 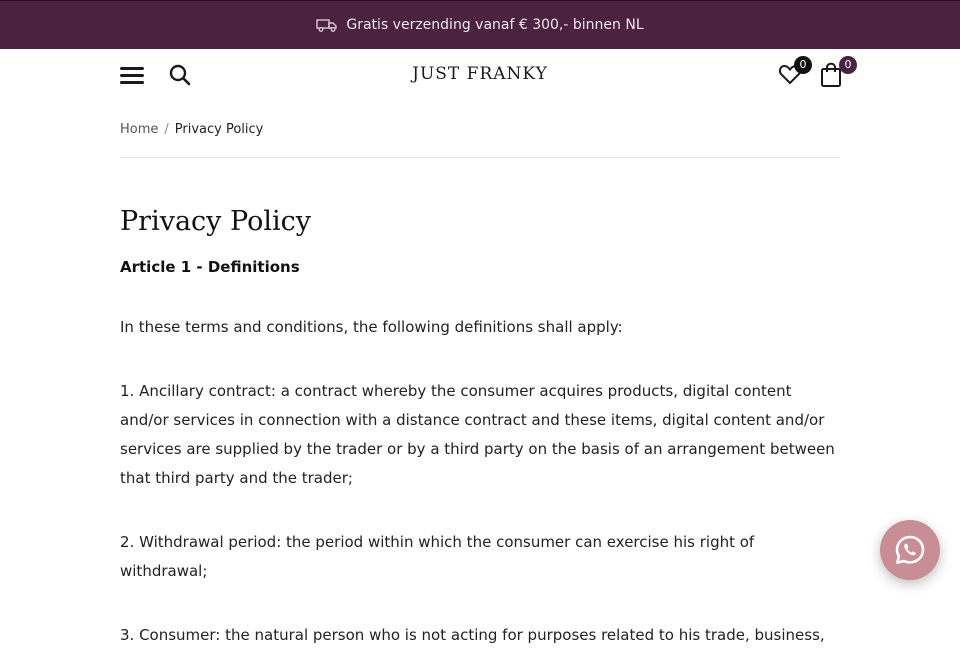 I want to click on breadcrumb-home-link: Home, so click(x=139, y=129).